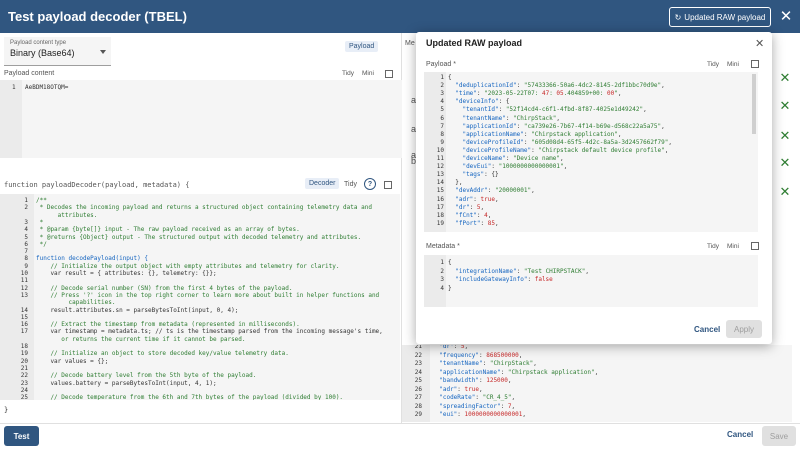 The height and width of the screenshot is (450, 800). Describe the element at coordinates (21, 436) in the screenshot. I see `test-button: Test` at that location.